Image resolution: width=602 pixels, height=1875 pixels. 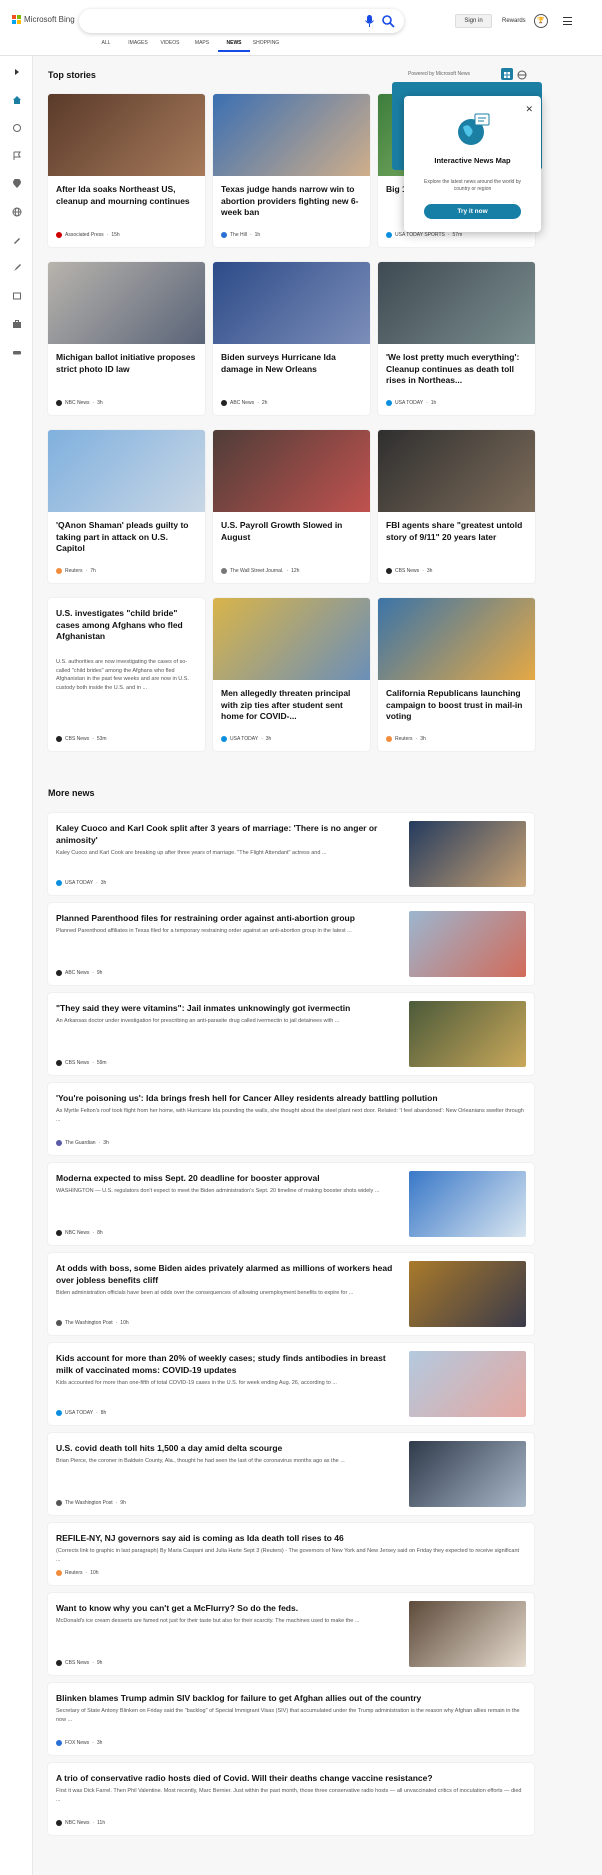 What do you see at coordinates (81, 1413) in the screenshot?
I see `news-source: USA TODAY · 8h` at bounding box center [81, 1413].